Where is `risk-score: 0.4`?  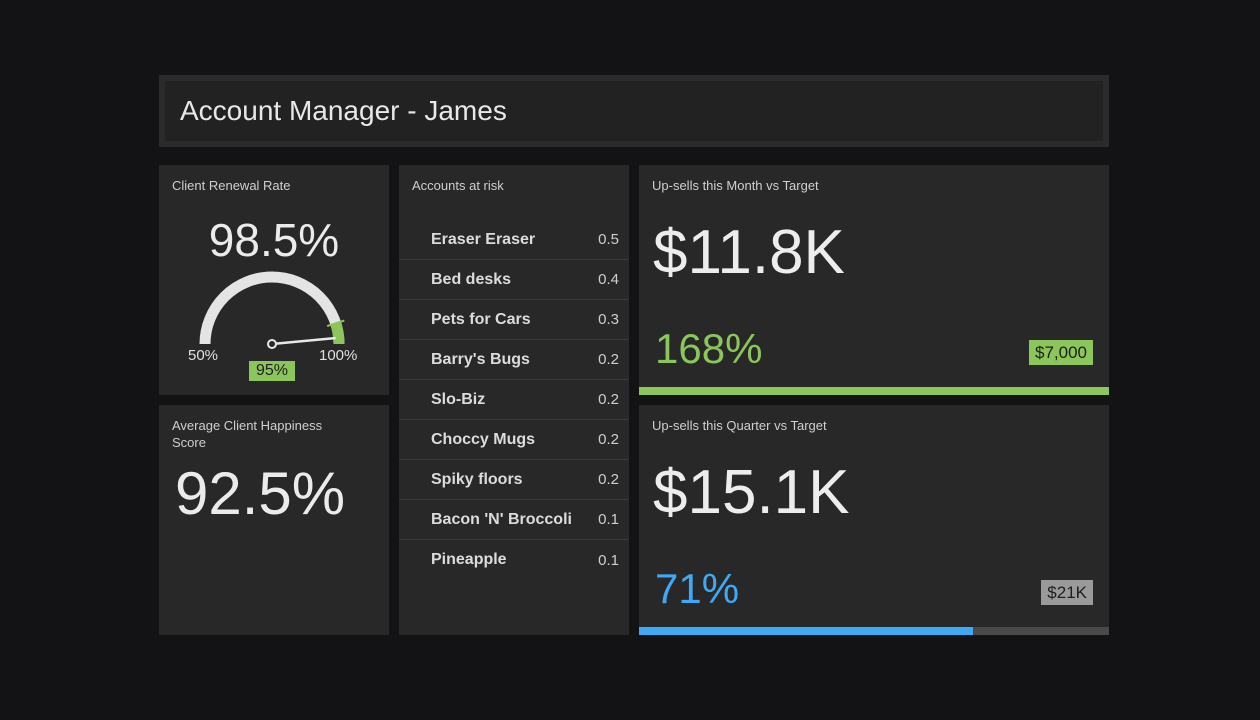
risk-score: 0.4 is located at coordinates (608, 279).